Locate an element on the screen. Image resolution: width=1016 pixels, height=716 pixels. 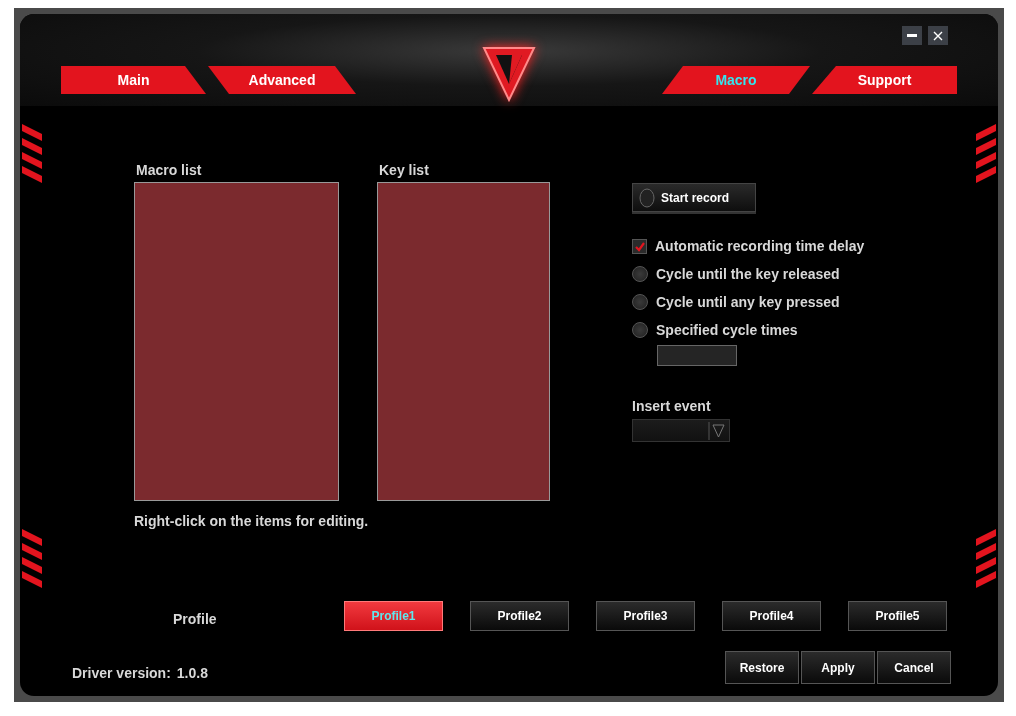
list-title: Key list is located at coordinates (404, 170).